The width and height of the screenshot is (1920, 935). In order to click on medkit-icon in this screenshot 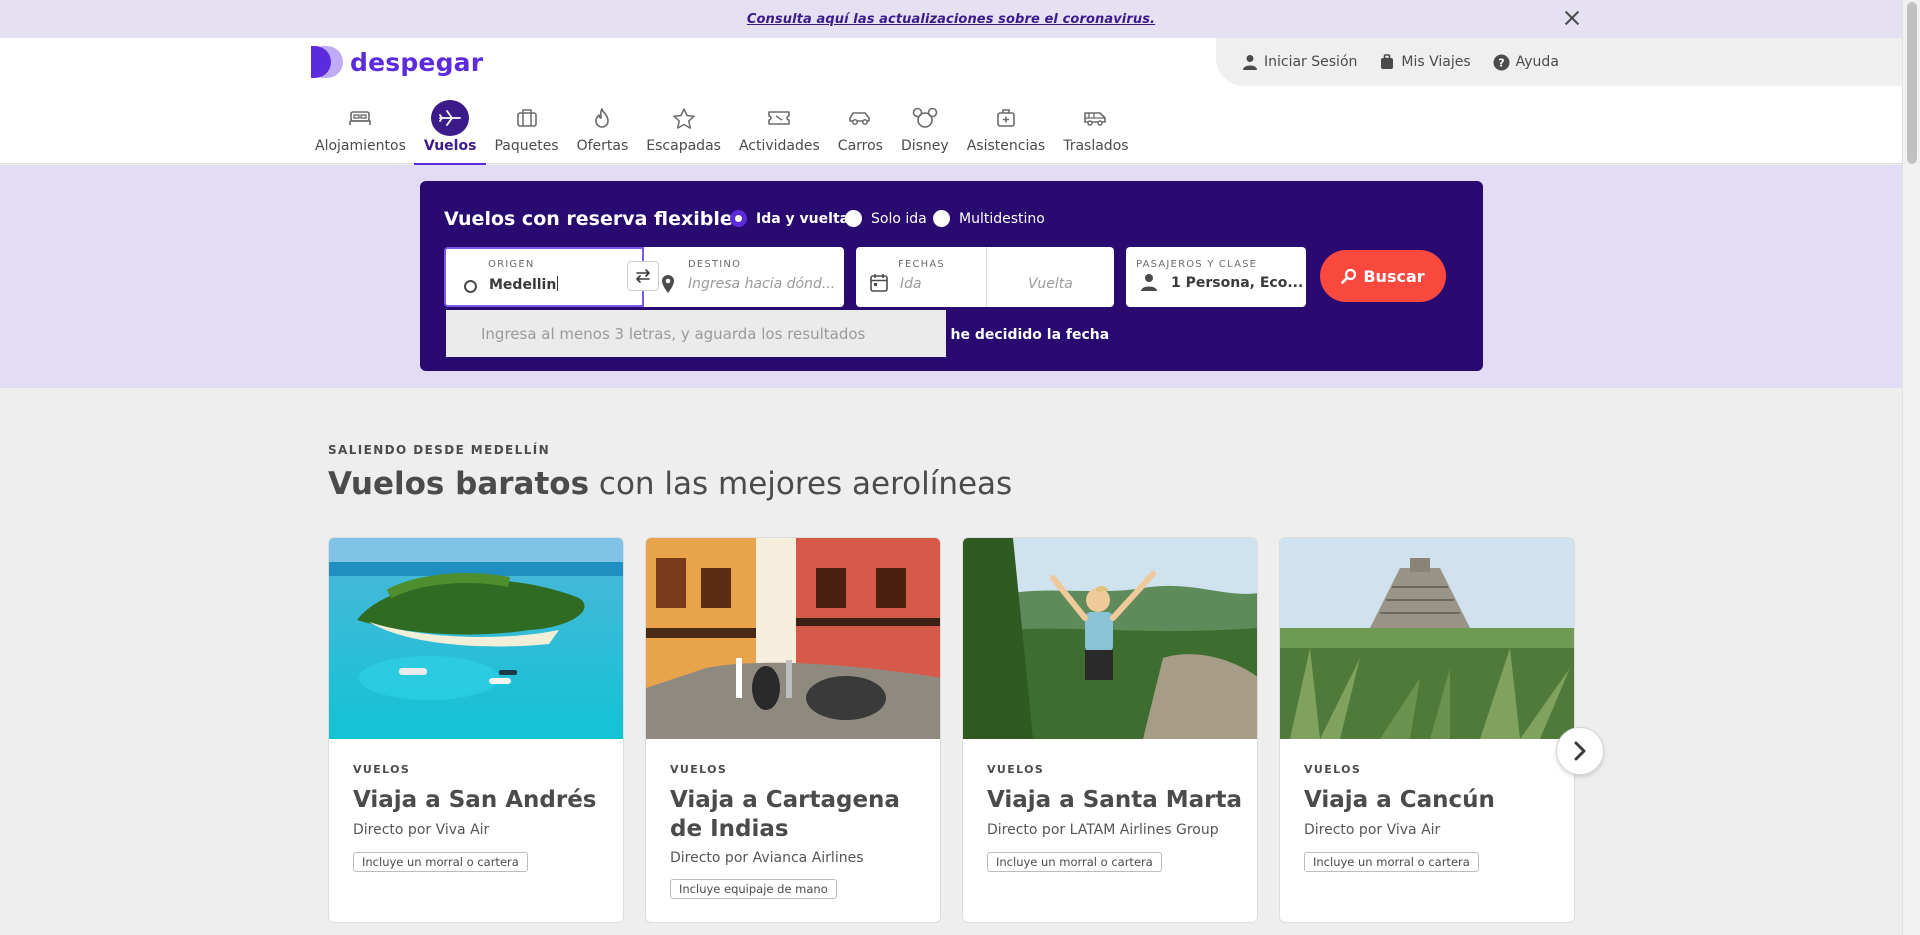, I will do `click(1006, 118)`.